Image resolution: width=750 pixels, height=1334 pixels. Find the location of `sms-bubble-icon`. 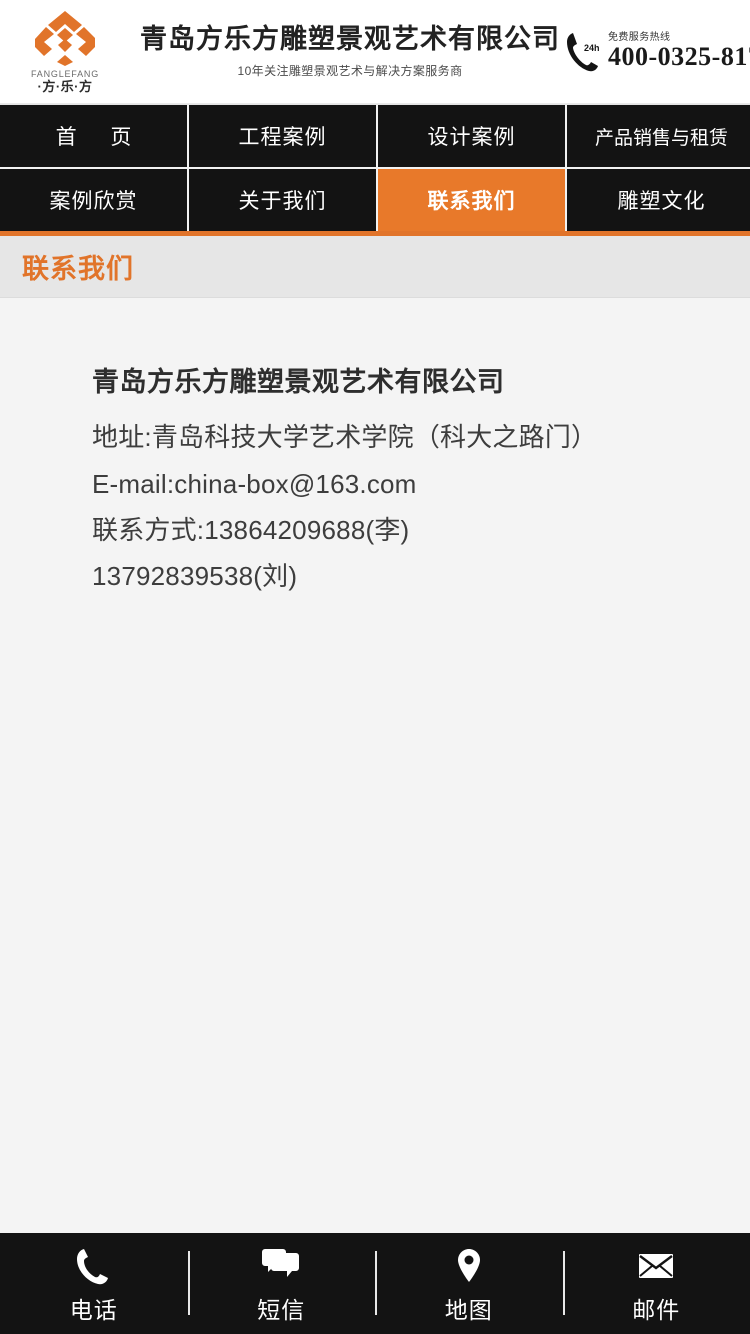

sms-bubble-icon is located at coordinates (281, 1262).